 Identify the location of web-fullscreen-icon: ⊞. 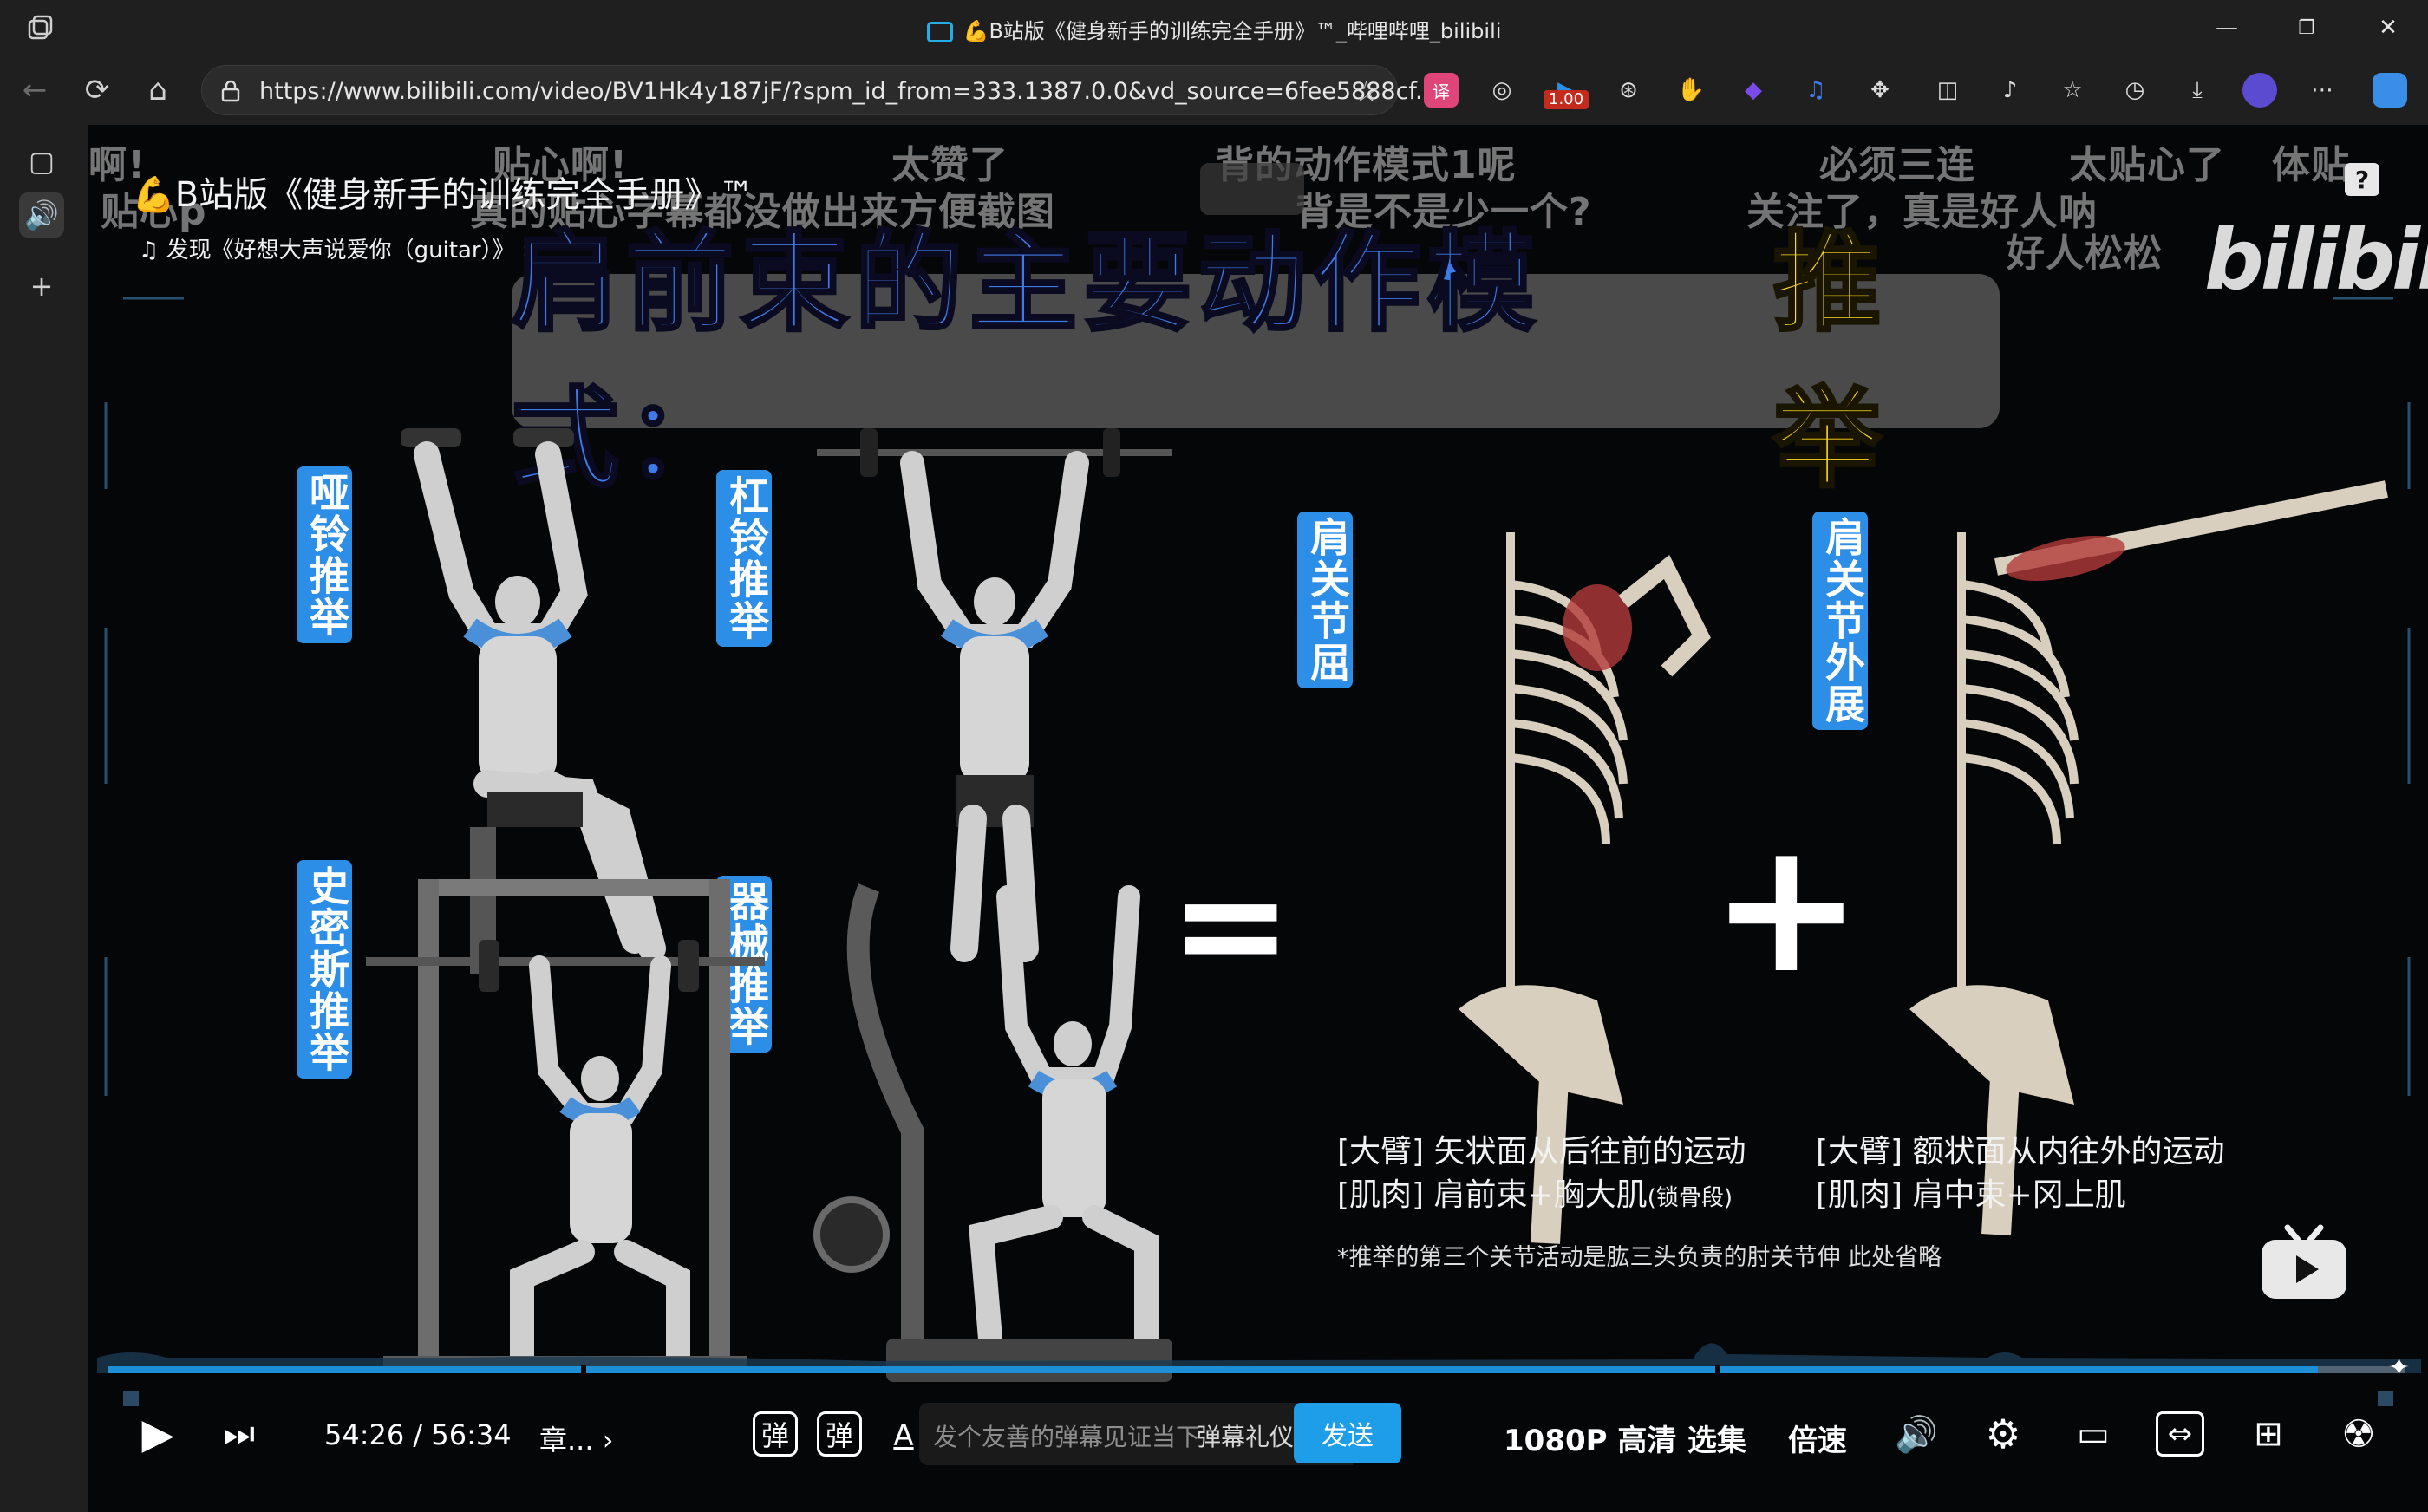
(2268, 1434).